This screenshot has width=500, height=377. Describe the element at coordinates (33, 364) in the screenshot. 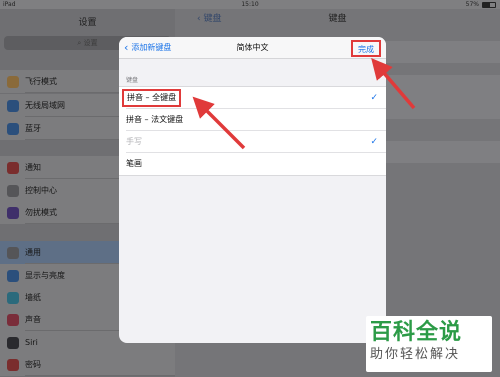

I see `sidebar-item-label: 密码` at that location.